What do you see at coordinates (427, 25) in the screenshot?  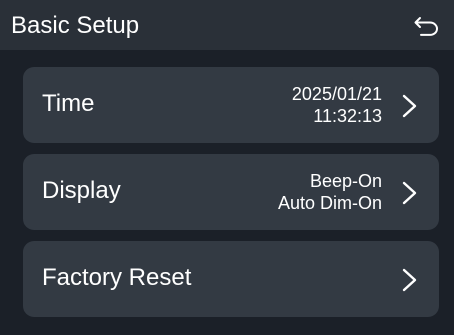 I see `back-arrow-icon` at bounding box center [427, 25].